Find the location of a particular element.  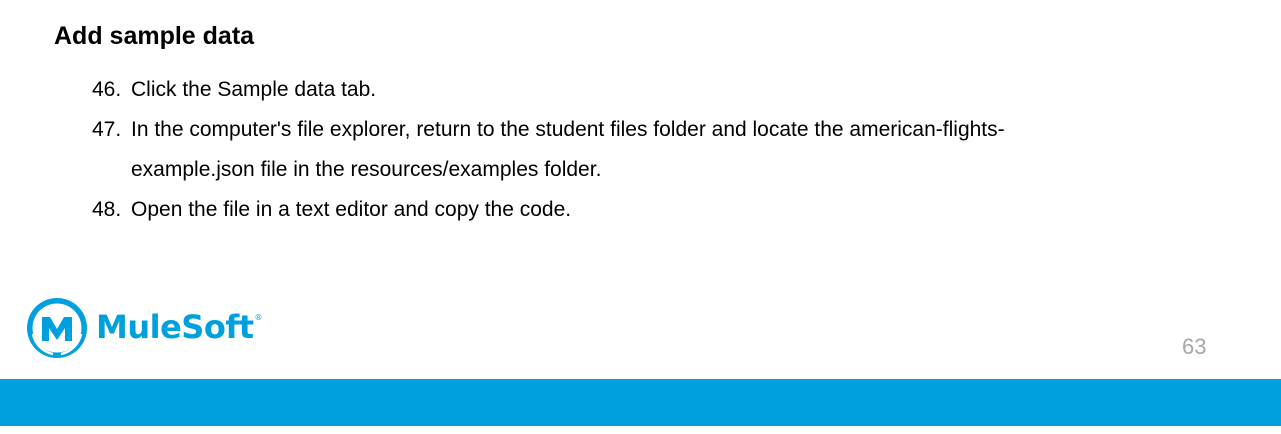

step-text-line: Click the Sample data tab. is located at coordinates (254, 89).